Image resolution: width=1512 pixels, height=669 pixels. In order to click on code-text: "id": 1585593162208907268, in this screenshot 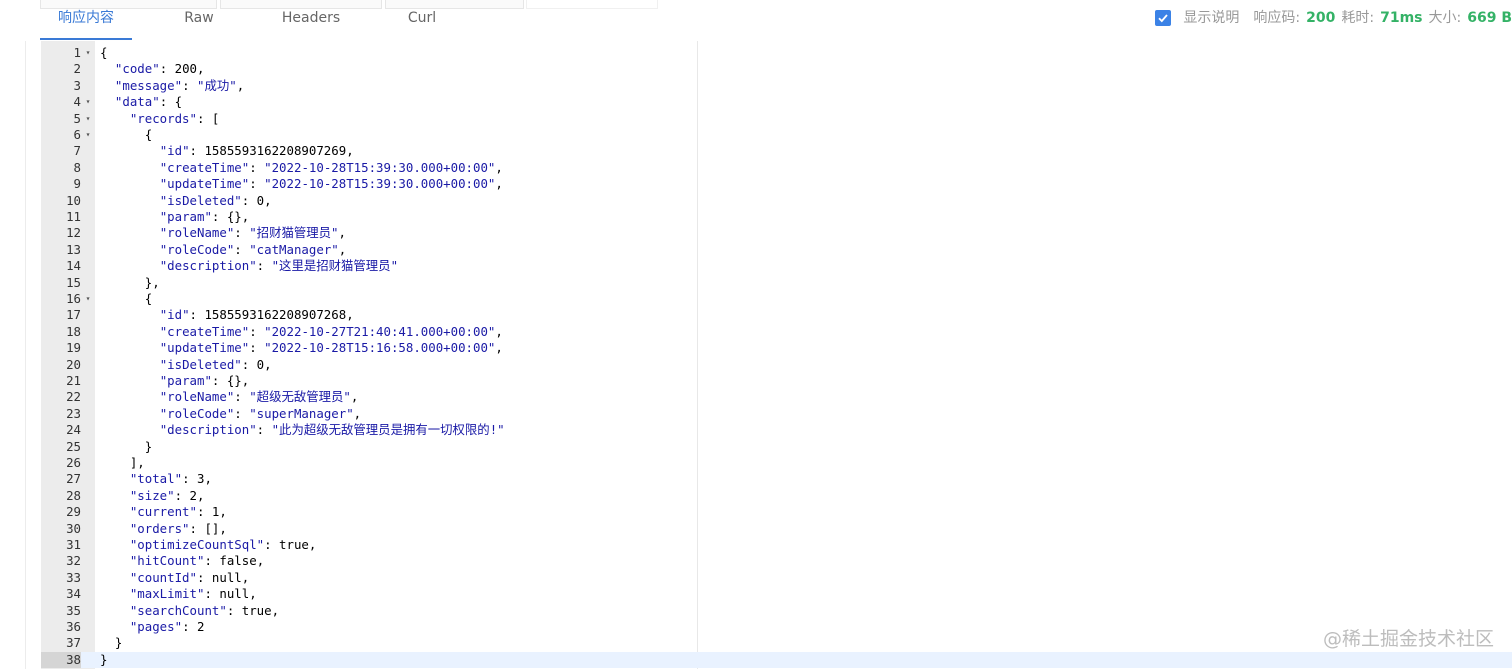, I will do `click(256, 315)`.